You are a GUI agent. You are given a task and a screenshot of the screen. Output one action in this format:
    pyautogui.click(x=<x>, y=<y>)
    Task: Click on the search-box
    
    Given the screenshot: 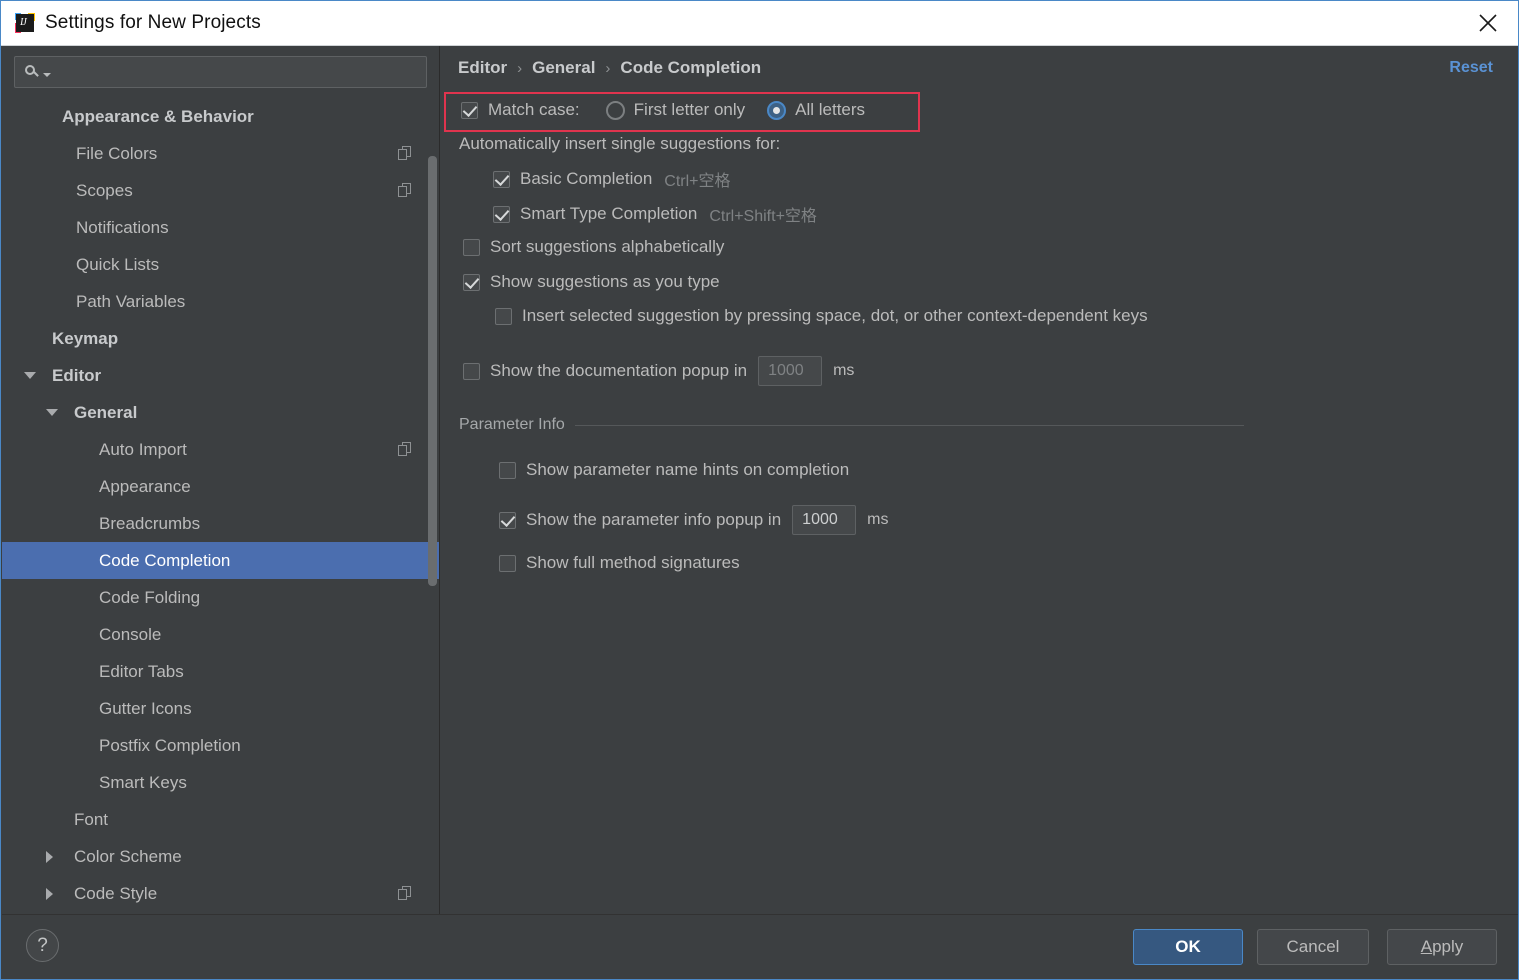 What is the action you would take?
    pyautogui.click(x=220, y=72)
    